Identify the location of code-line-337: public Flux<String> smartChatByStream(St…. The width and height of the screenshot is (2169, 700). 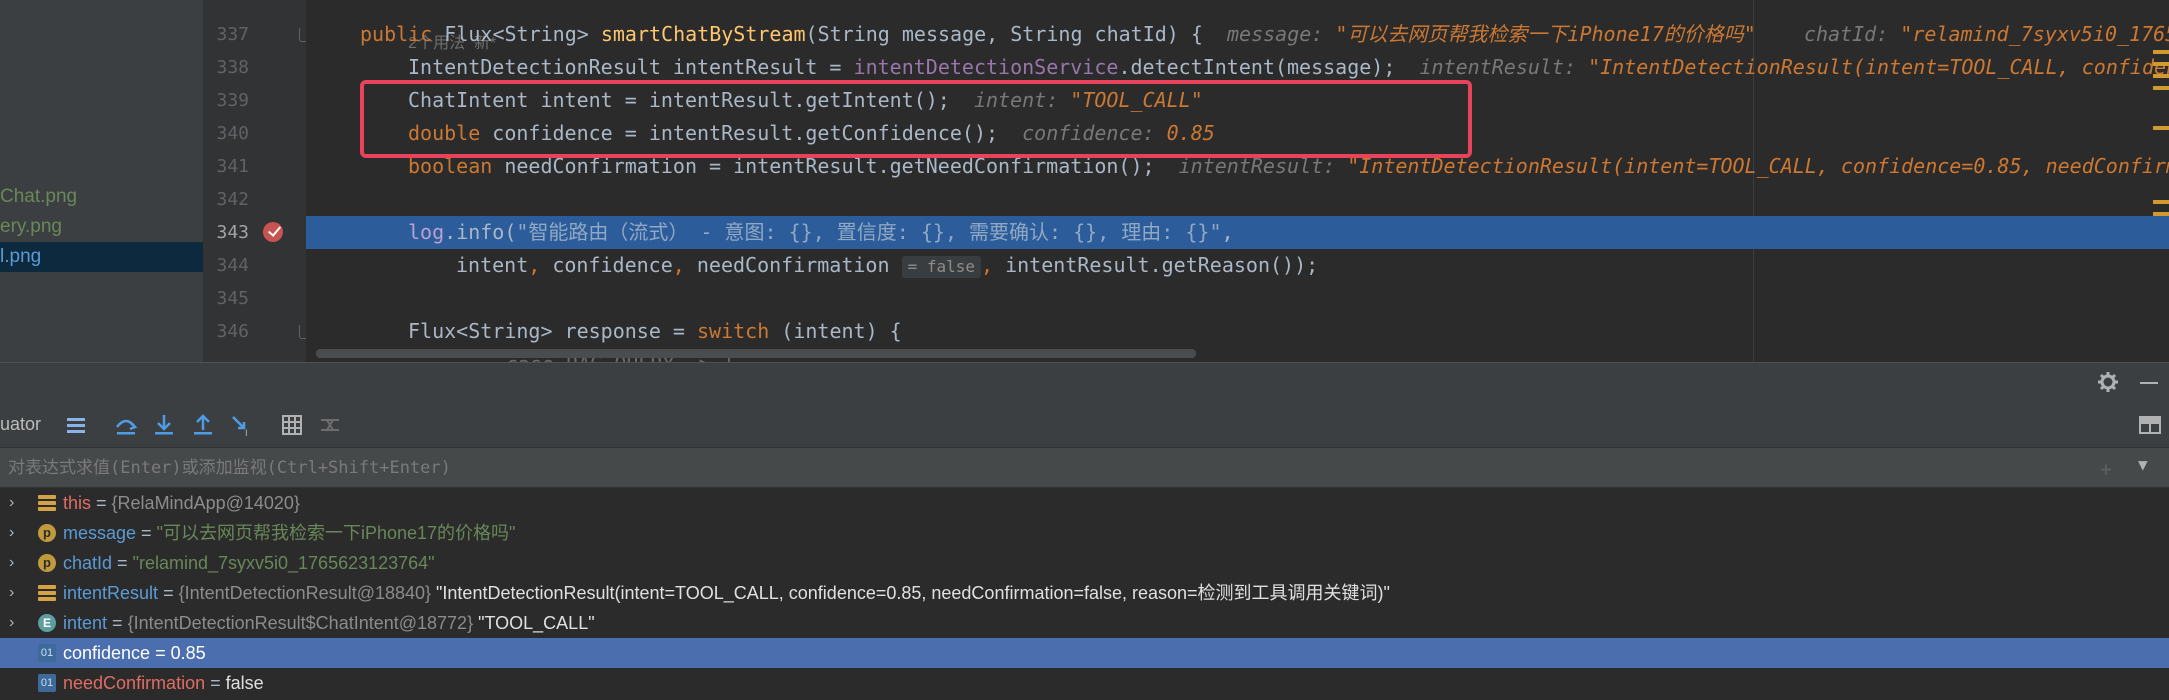
(1264, 34).